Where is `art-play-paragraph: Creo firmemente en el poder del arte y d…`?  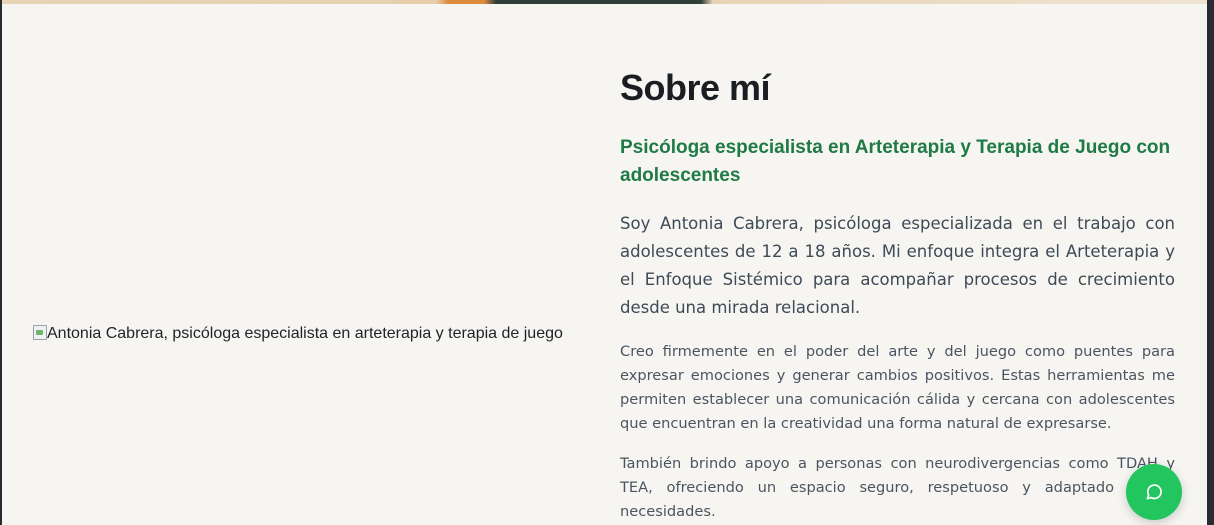 art-play-paragraph: Creo firmemente en el poder del arte y d… is located at coordinates (897, 387).